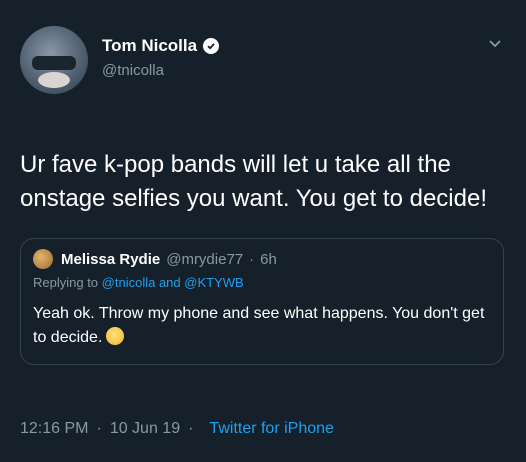 The width and height of the screenshot is (526, 462). Describe the element at coordinates (54, 80) in the screenshot. I see `face-shape` at that location.